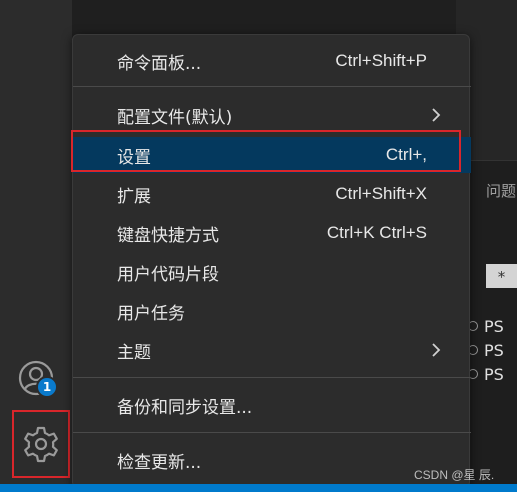 This screenshot has width=517, height=492. What do you see at coordinates (272, 350) in the screenshot?
I see `menu-item-themes: 主题` at bounding box center [272, 350].